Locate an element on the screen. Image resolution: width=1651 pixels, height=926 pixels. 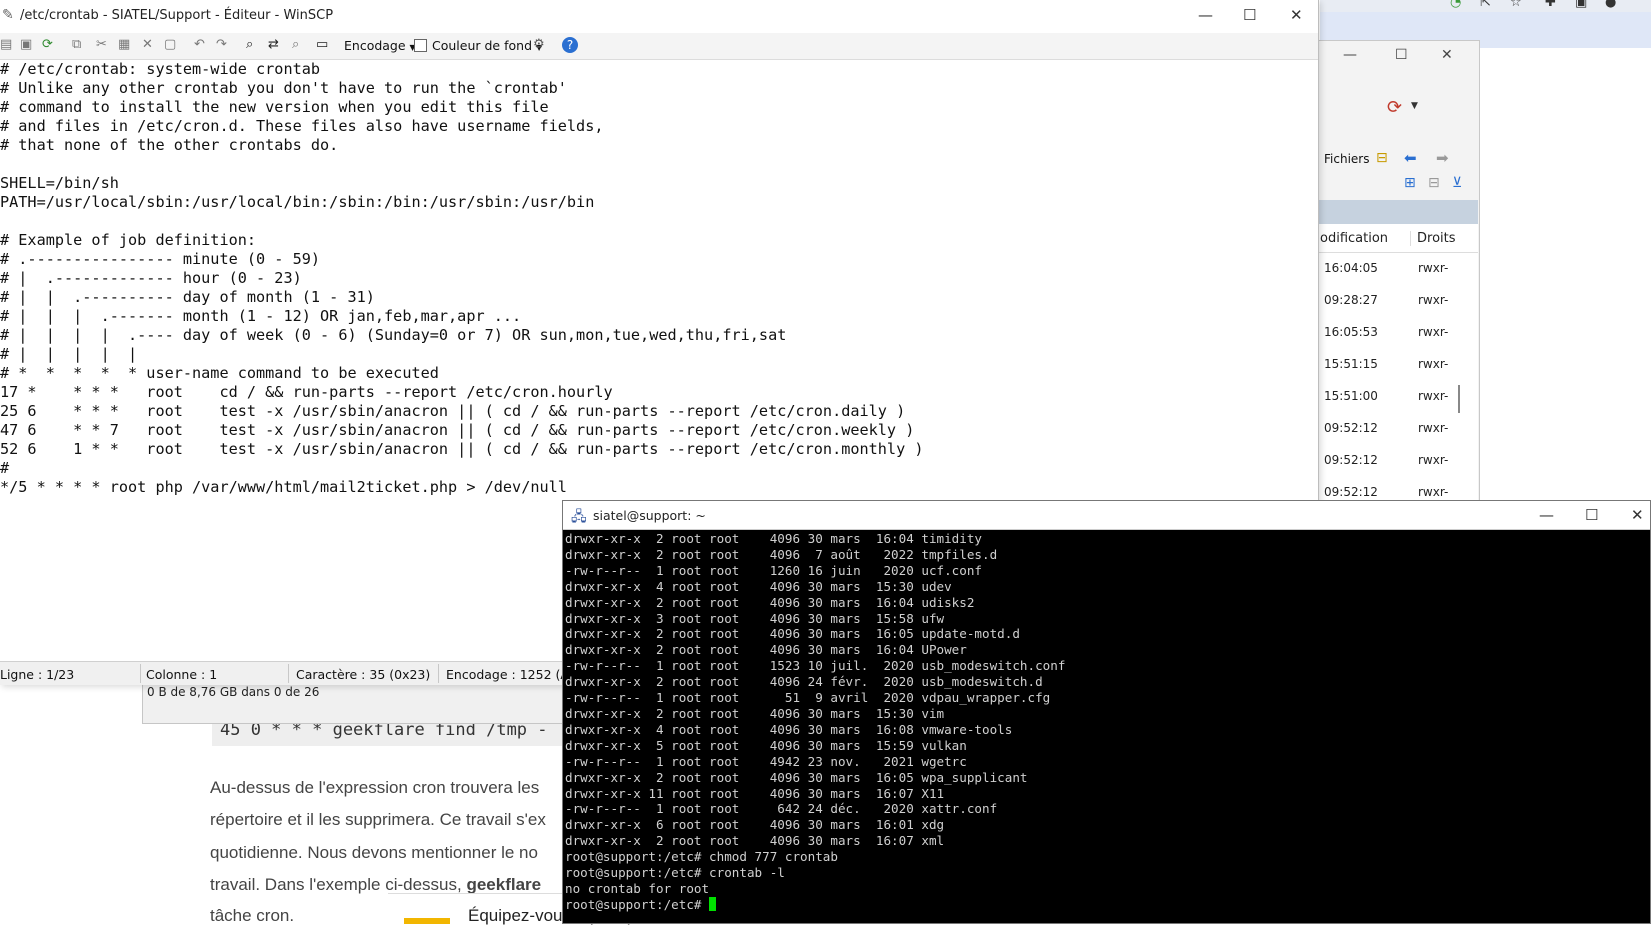
select-all-icon: ▢ is located at coordinates (170, 44).